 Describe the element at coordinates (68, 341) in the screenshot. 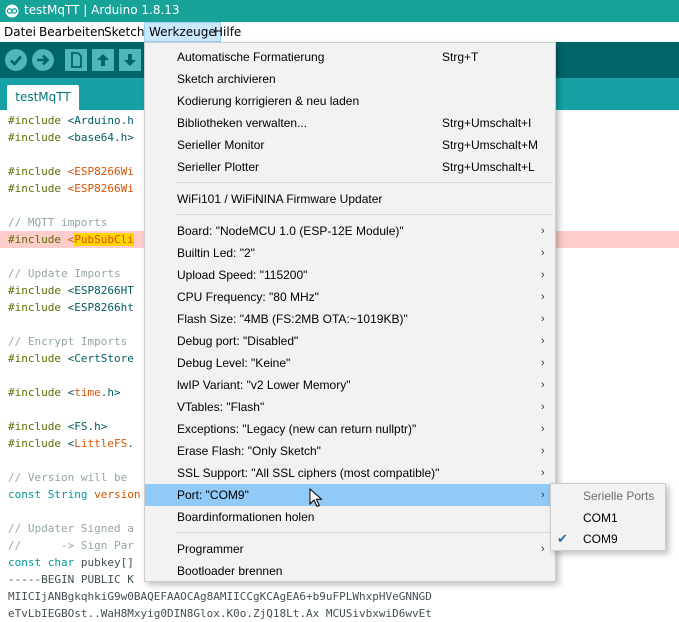

I see `code-line-14: // Encrypt Imports` at that location.